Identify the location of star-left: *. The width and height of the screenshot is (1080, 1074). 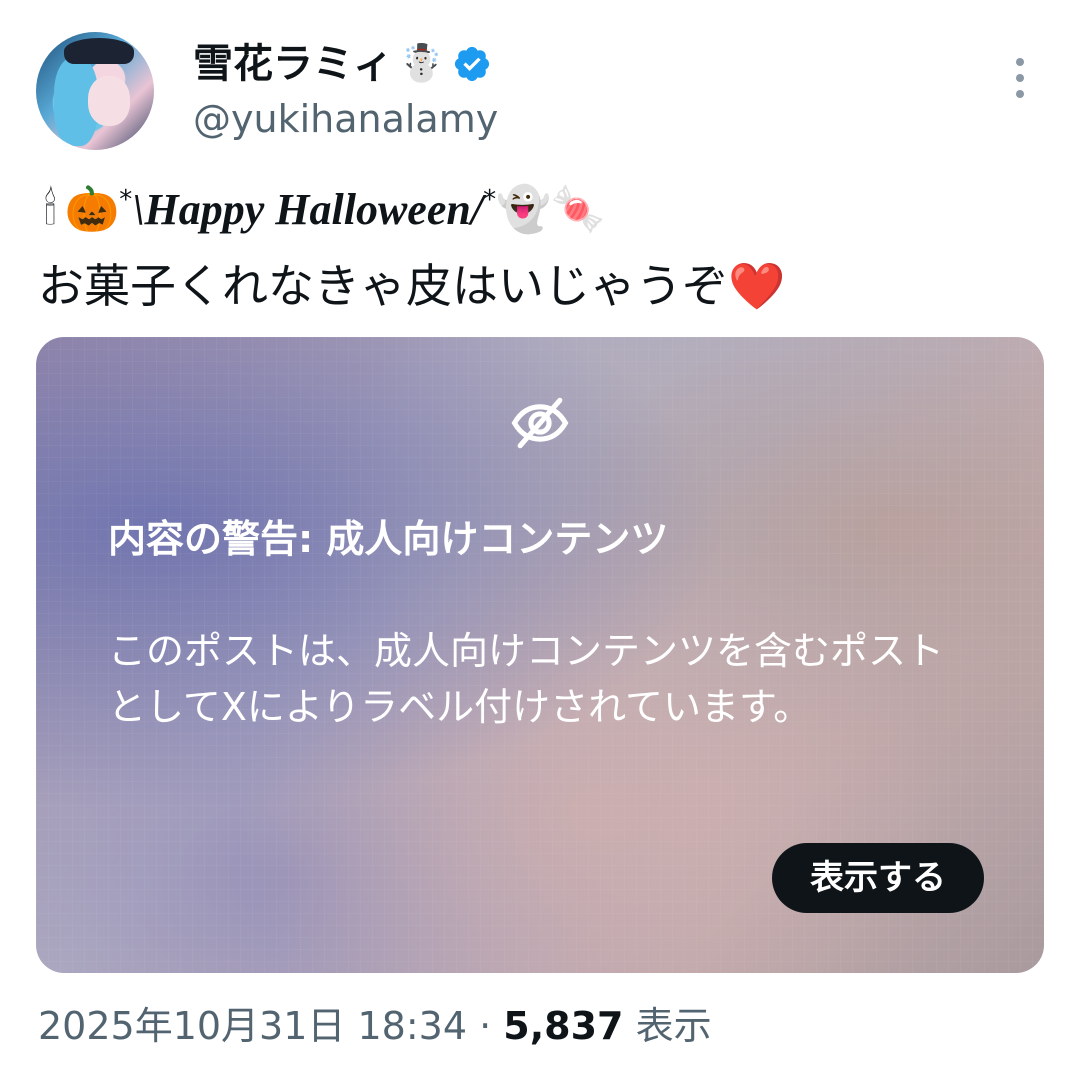
(126, 200).